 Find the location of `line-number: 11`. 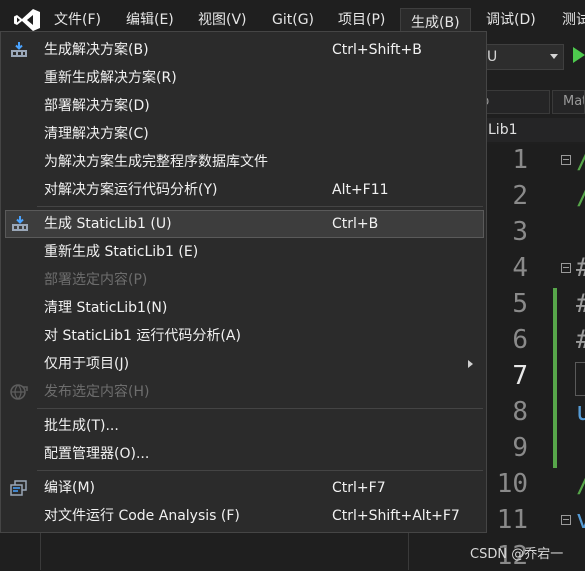

line-number: 11 is located at coordinates (512, 520).